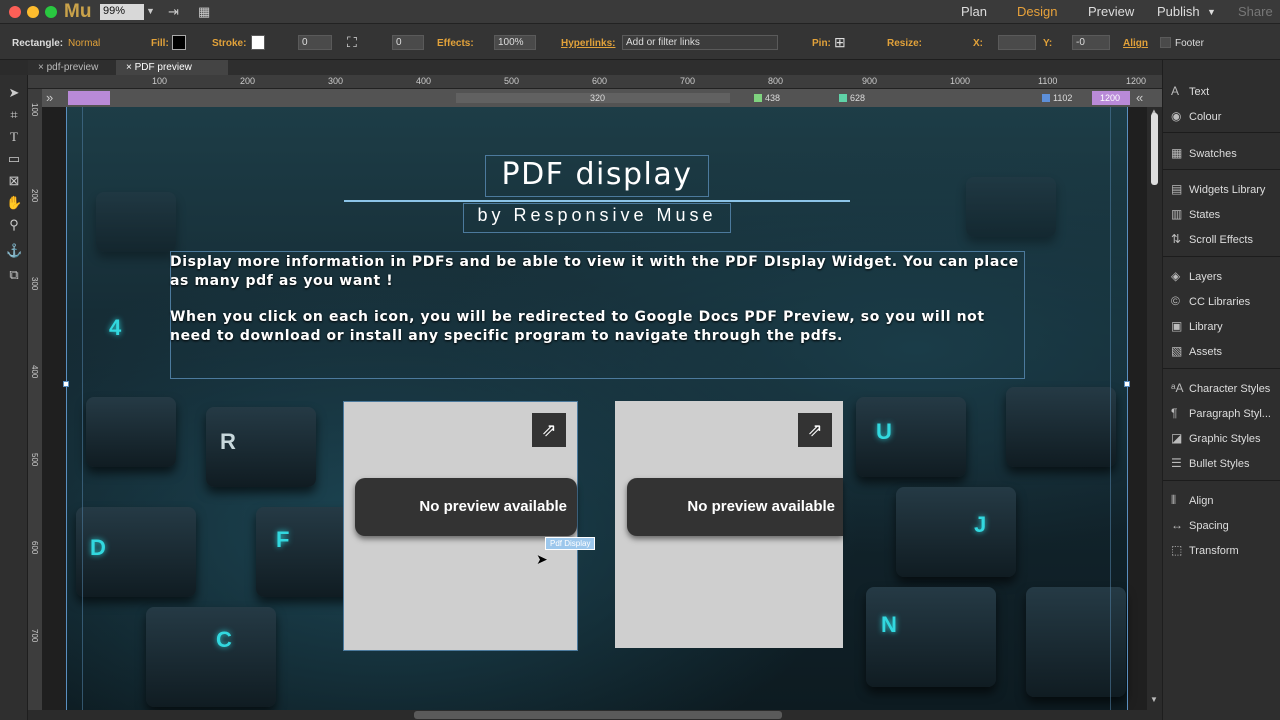 This screenshot has height=720, width=1280. I want to click on close-window-button, so click(15, 12).